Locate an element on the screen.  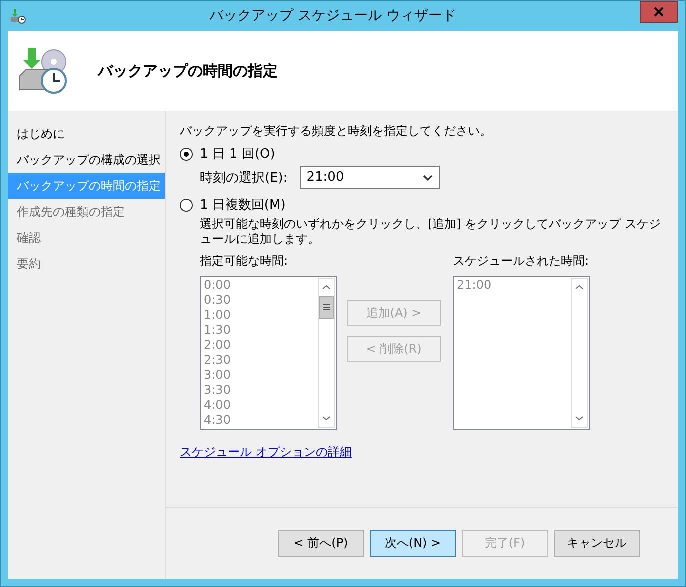
close-button is located at coordinates (659, 12).